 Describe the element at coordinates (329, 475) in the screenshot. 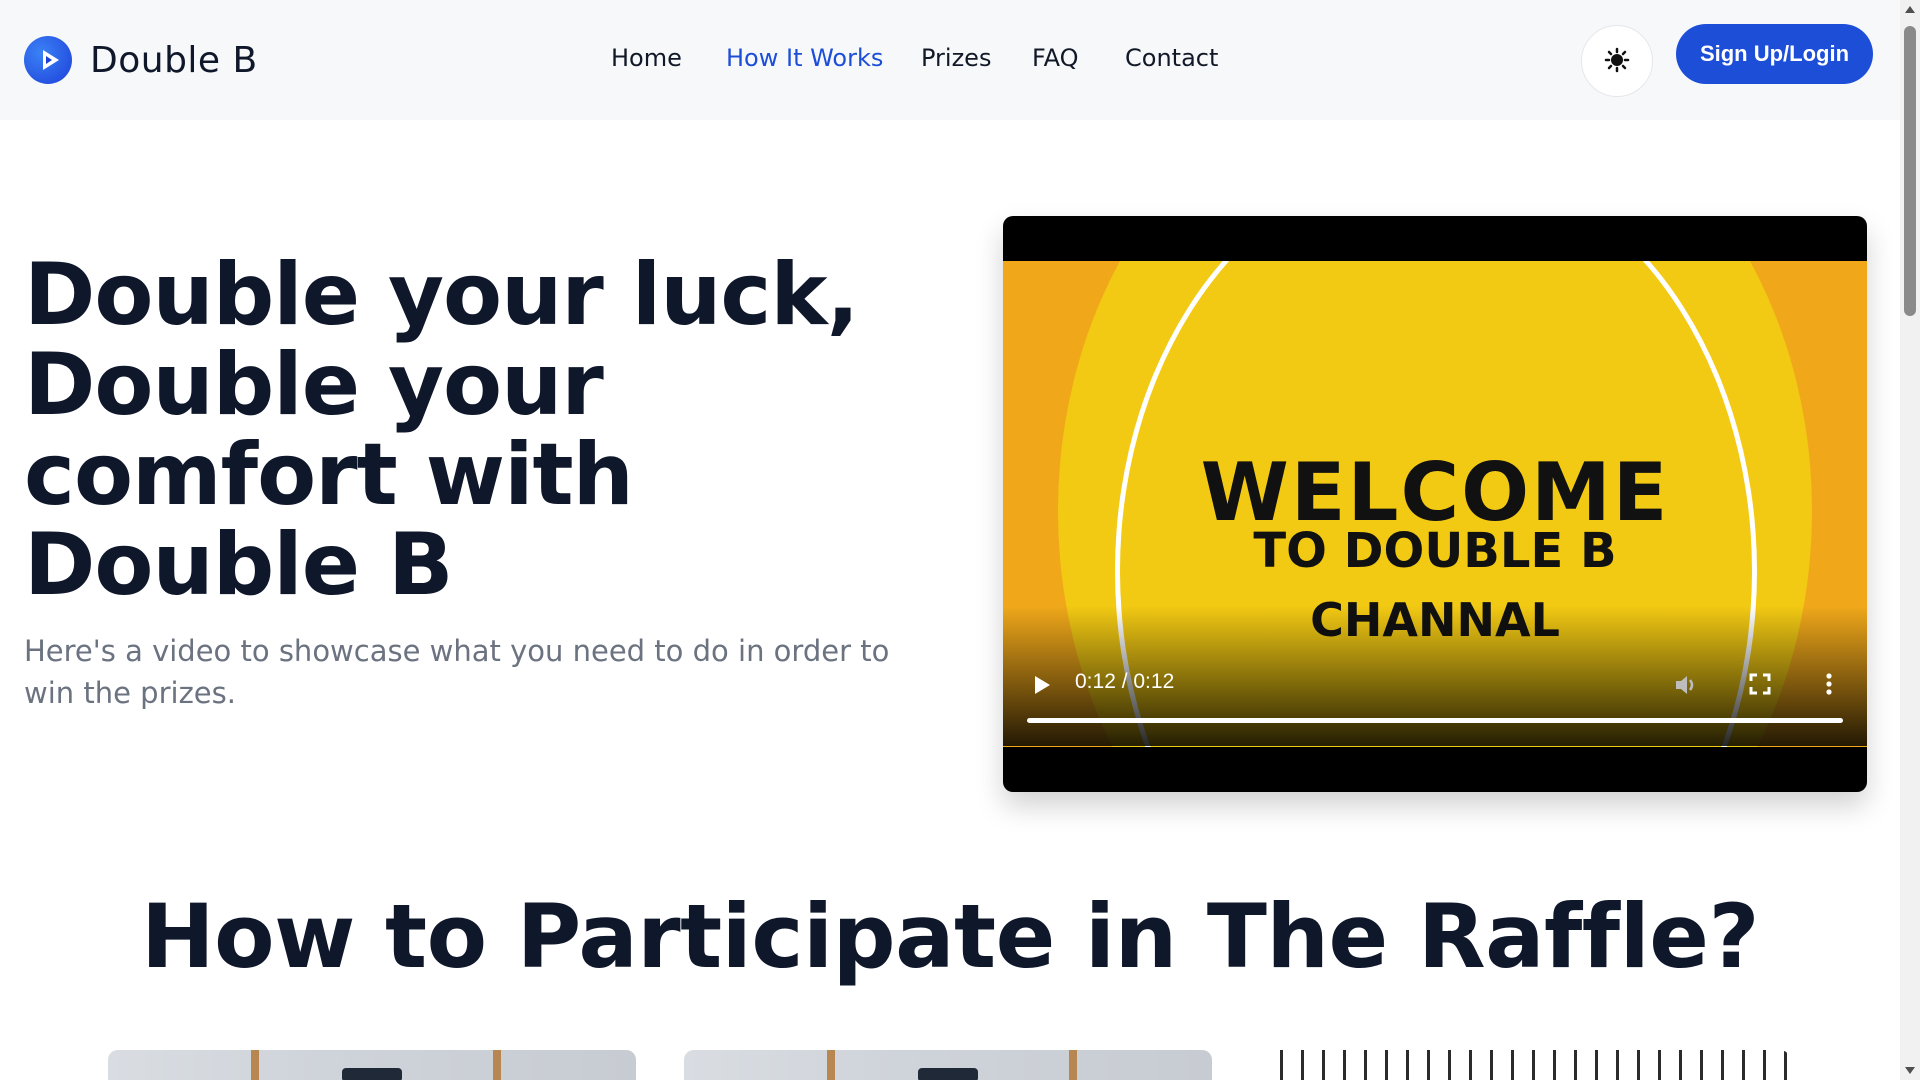

I see `hero-title-line: comfort with` at that location.